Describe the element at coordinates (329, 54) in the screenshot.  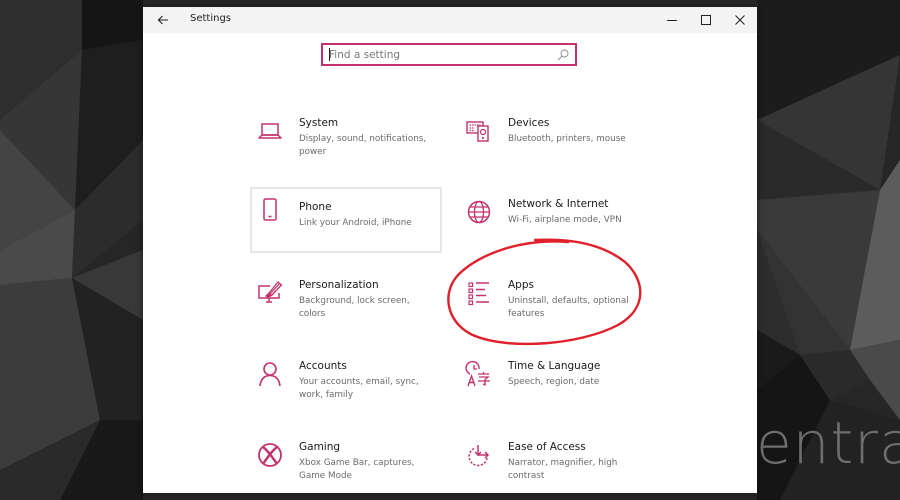
I see `text-caret` at that location.